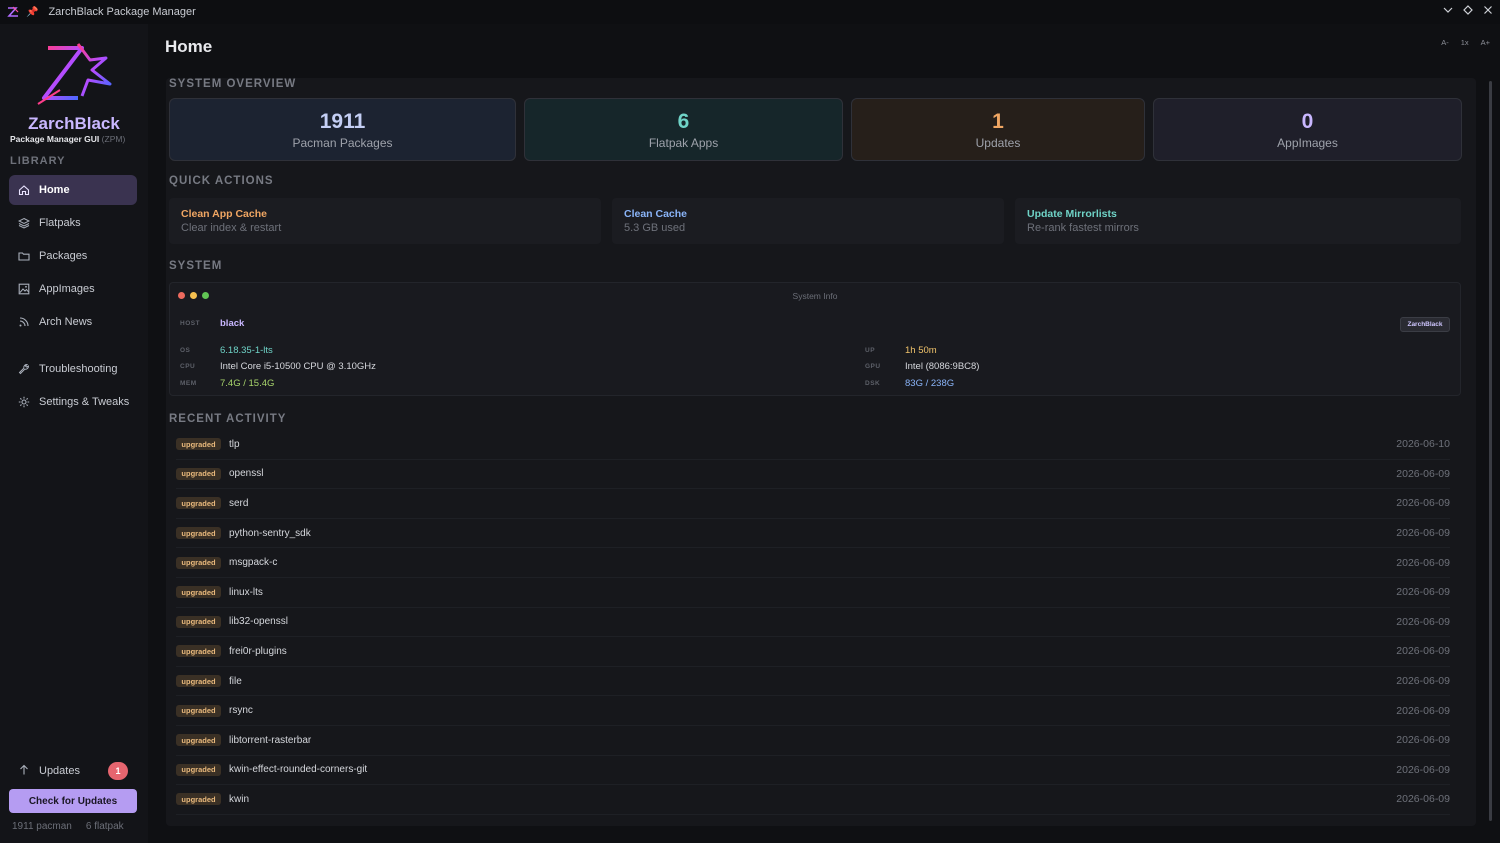 Image resolution: width=1500 pixels, height=843 pixels. I want to click on activity-row: upgraded msgpack-c 2026-06-09, so click(813, 563).